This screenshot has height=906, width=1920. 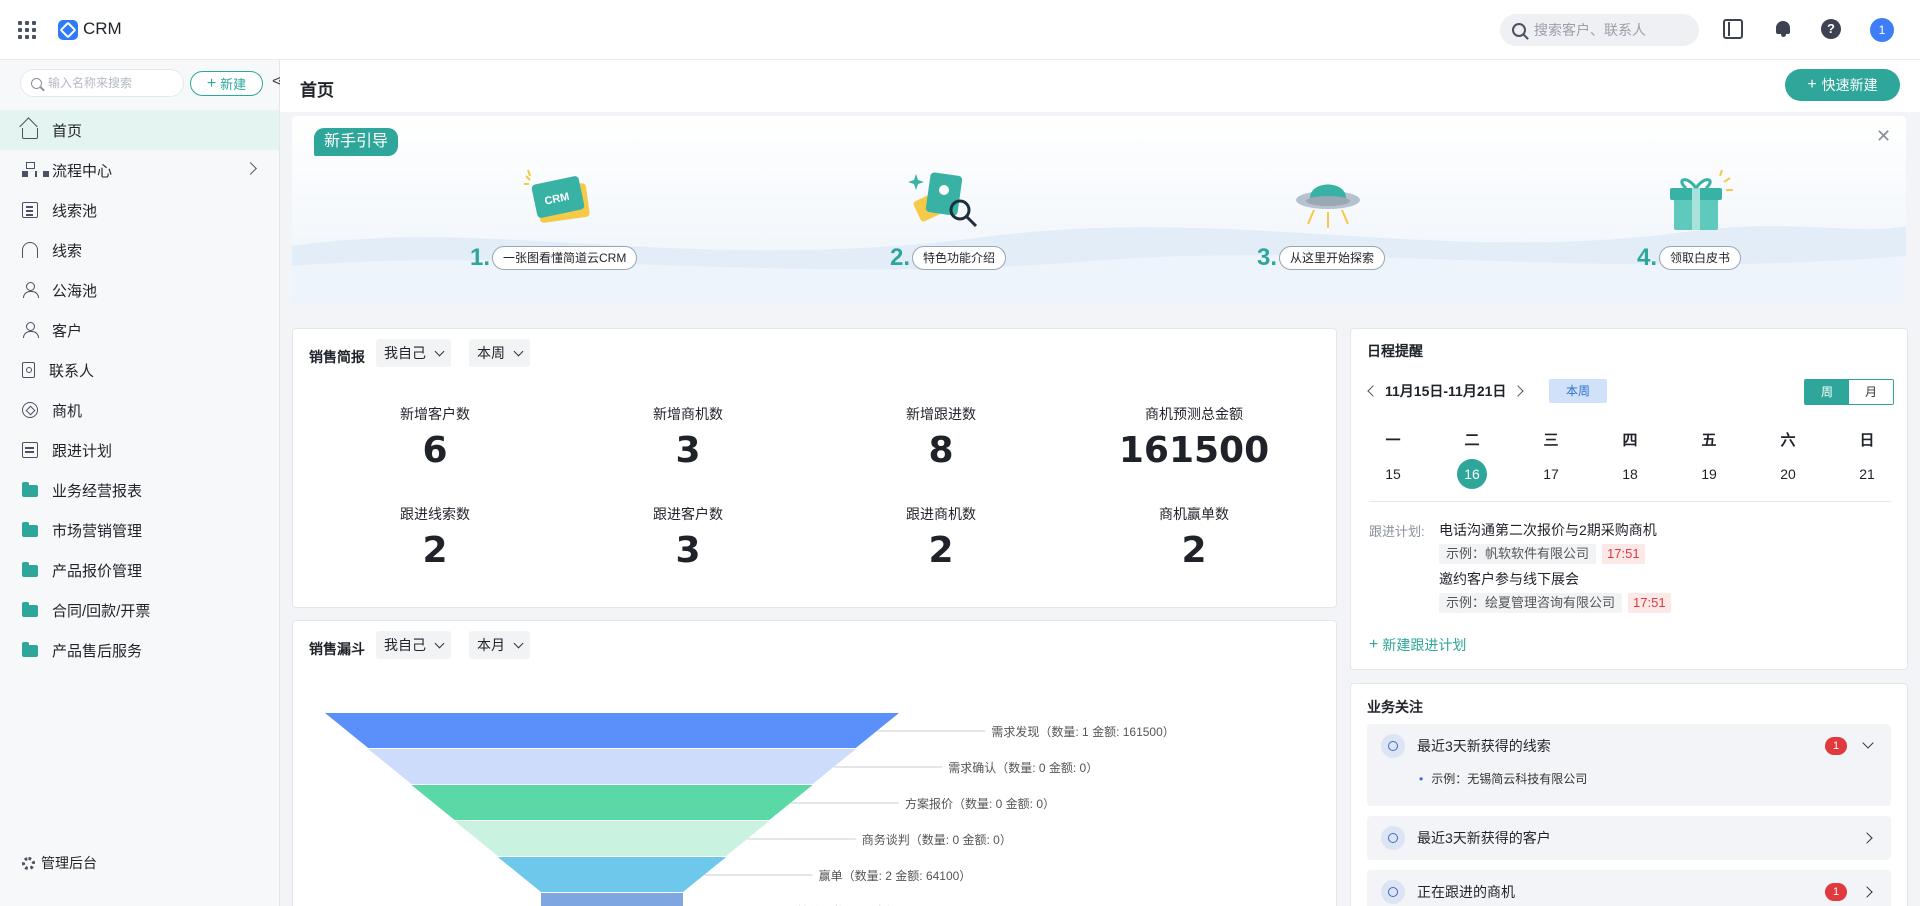 What do you see at coordinates (1609, 30) in the screenshot?
I see `global-search-input` at bounding box center [1609, 30].